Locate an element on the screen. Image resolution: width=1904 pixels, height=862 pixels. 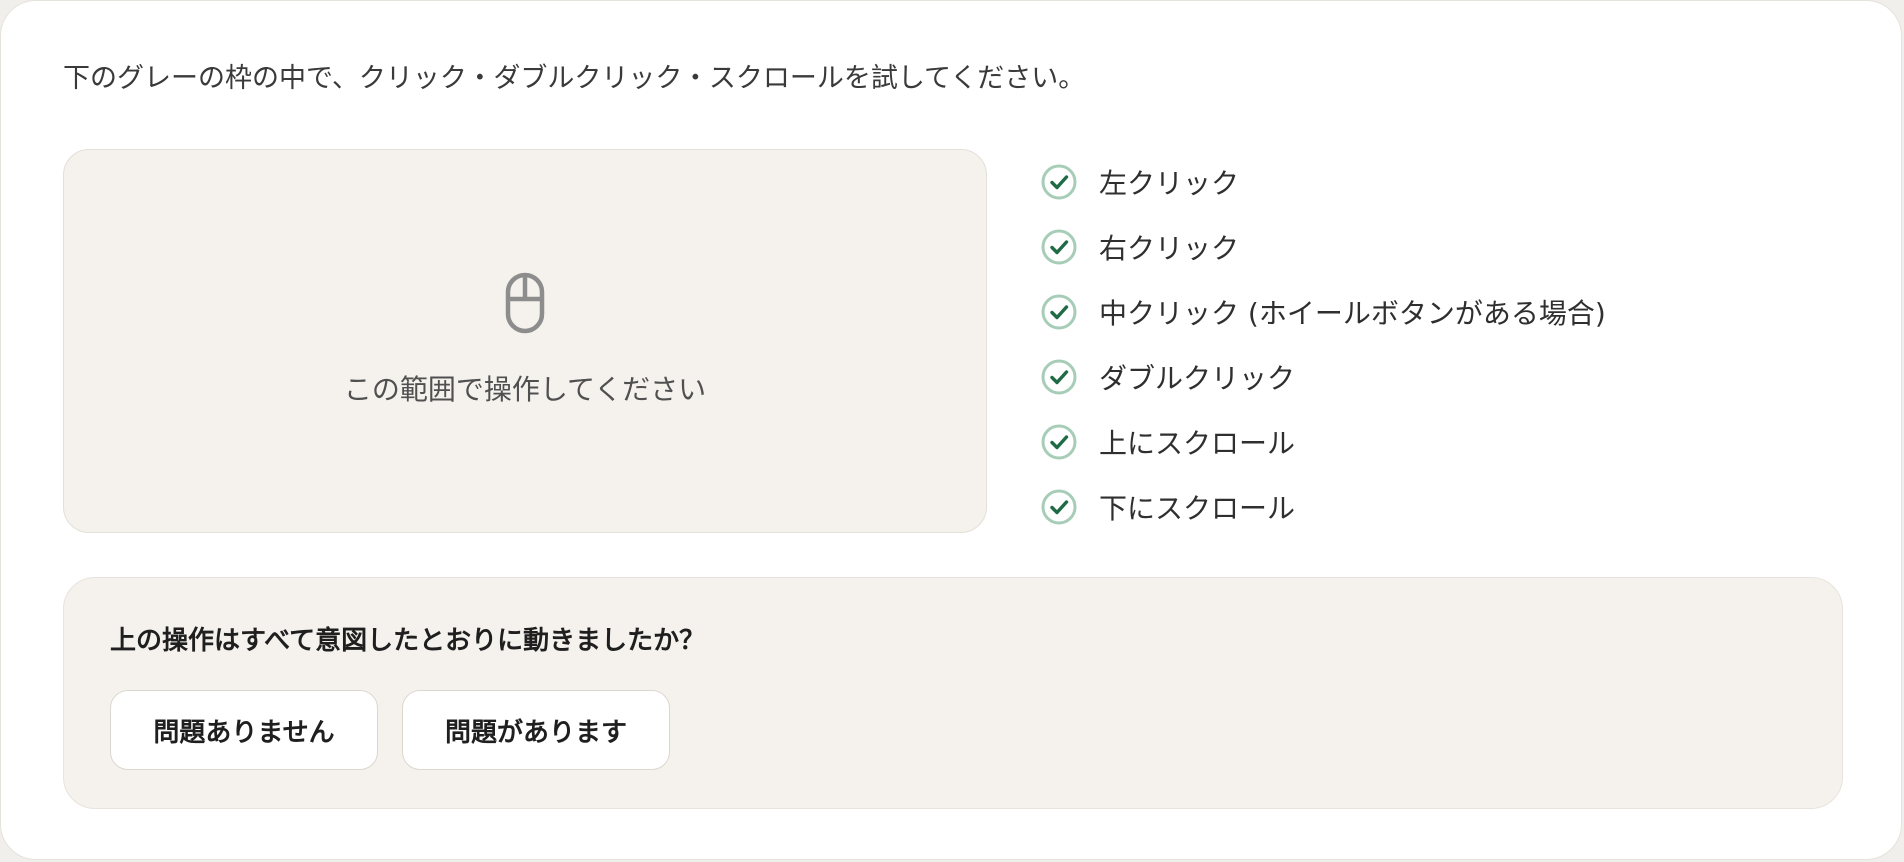
checklist-item-double-click: ダブルクリック is located at coordinates (1323, 376).